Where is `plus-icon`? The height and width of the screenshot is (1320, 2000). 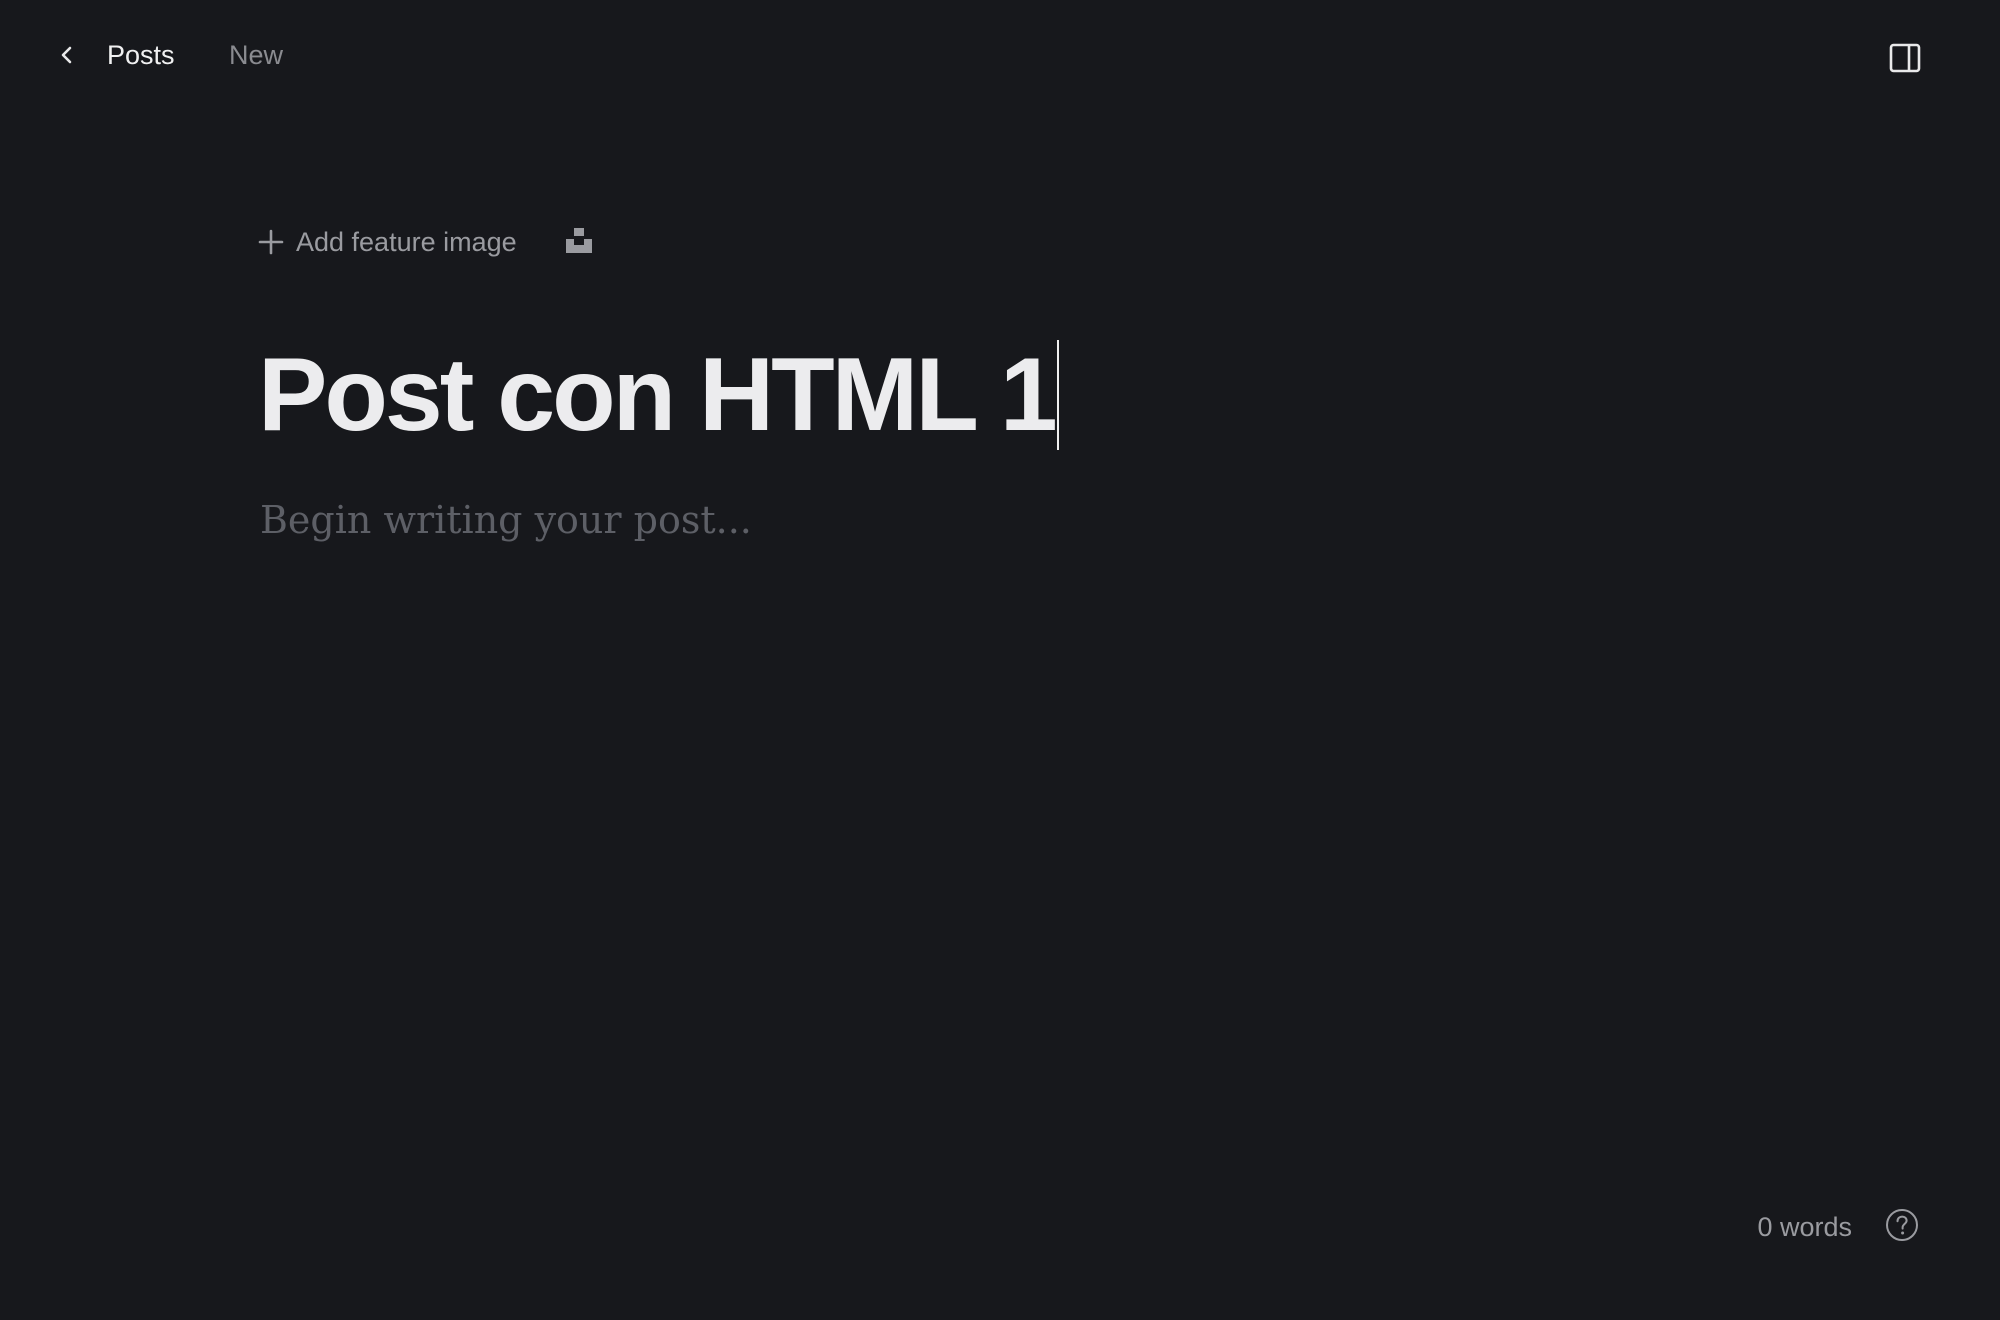 plus-icon is located at coordinates (271, 242).